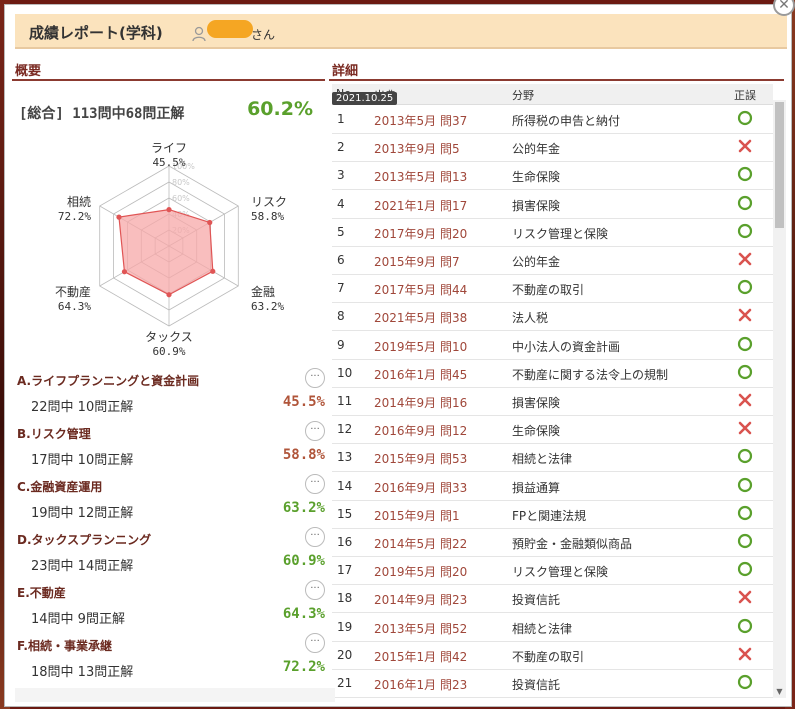 The height and width of the screenshot is (709, 795). Describe the element at coordinates (420, 402) in the screenshot. I see `row-source-link: 2014年9月 問16` at that location.